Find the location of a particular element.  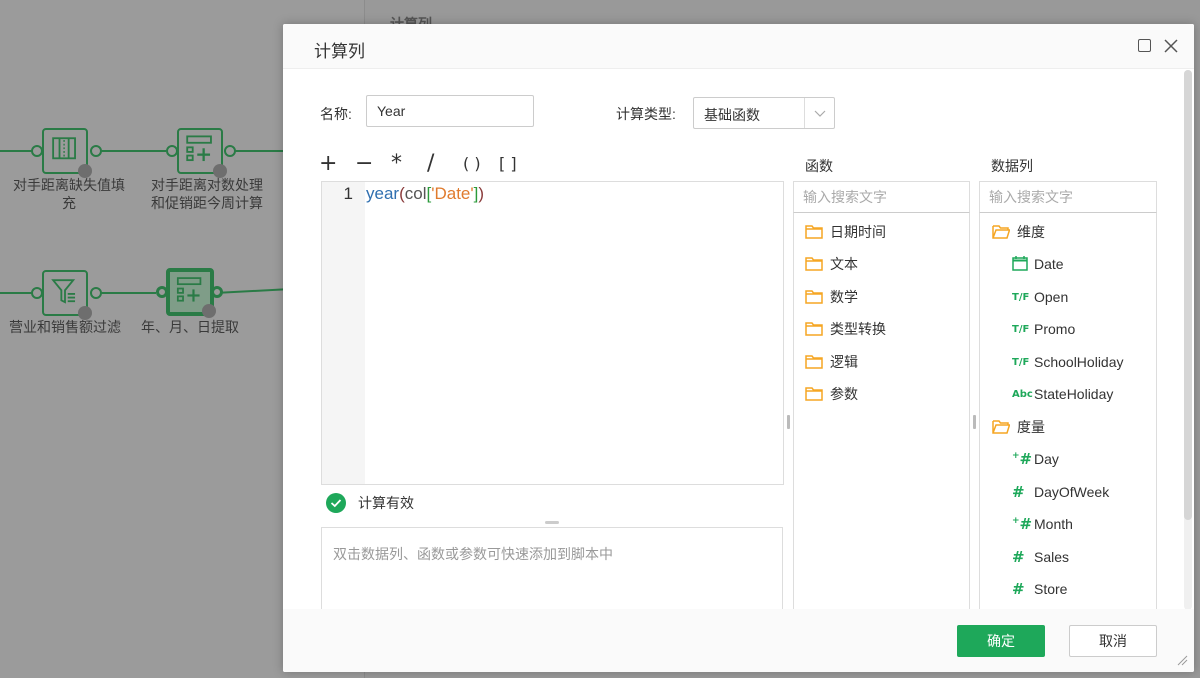

dialog-footer: 确定 取消 is located at coordinates (738, 640).